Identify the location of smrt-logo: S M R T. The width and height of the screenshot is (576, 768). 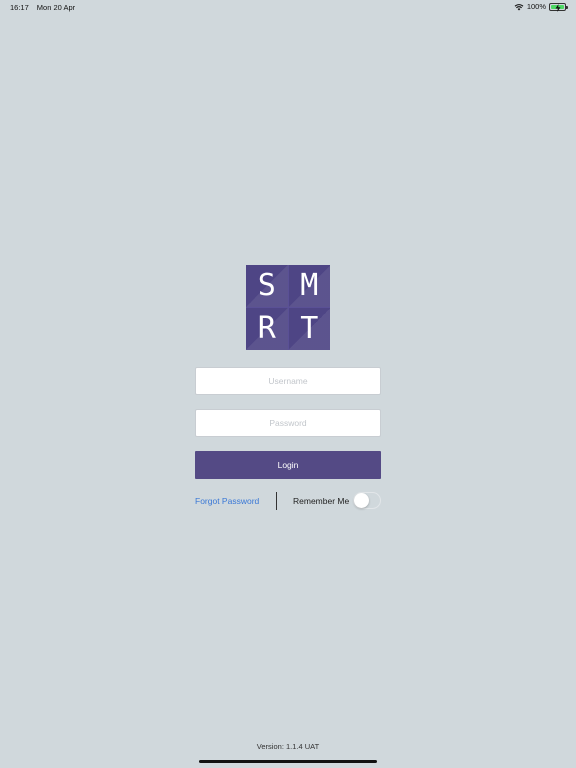
(288, 307).